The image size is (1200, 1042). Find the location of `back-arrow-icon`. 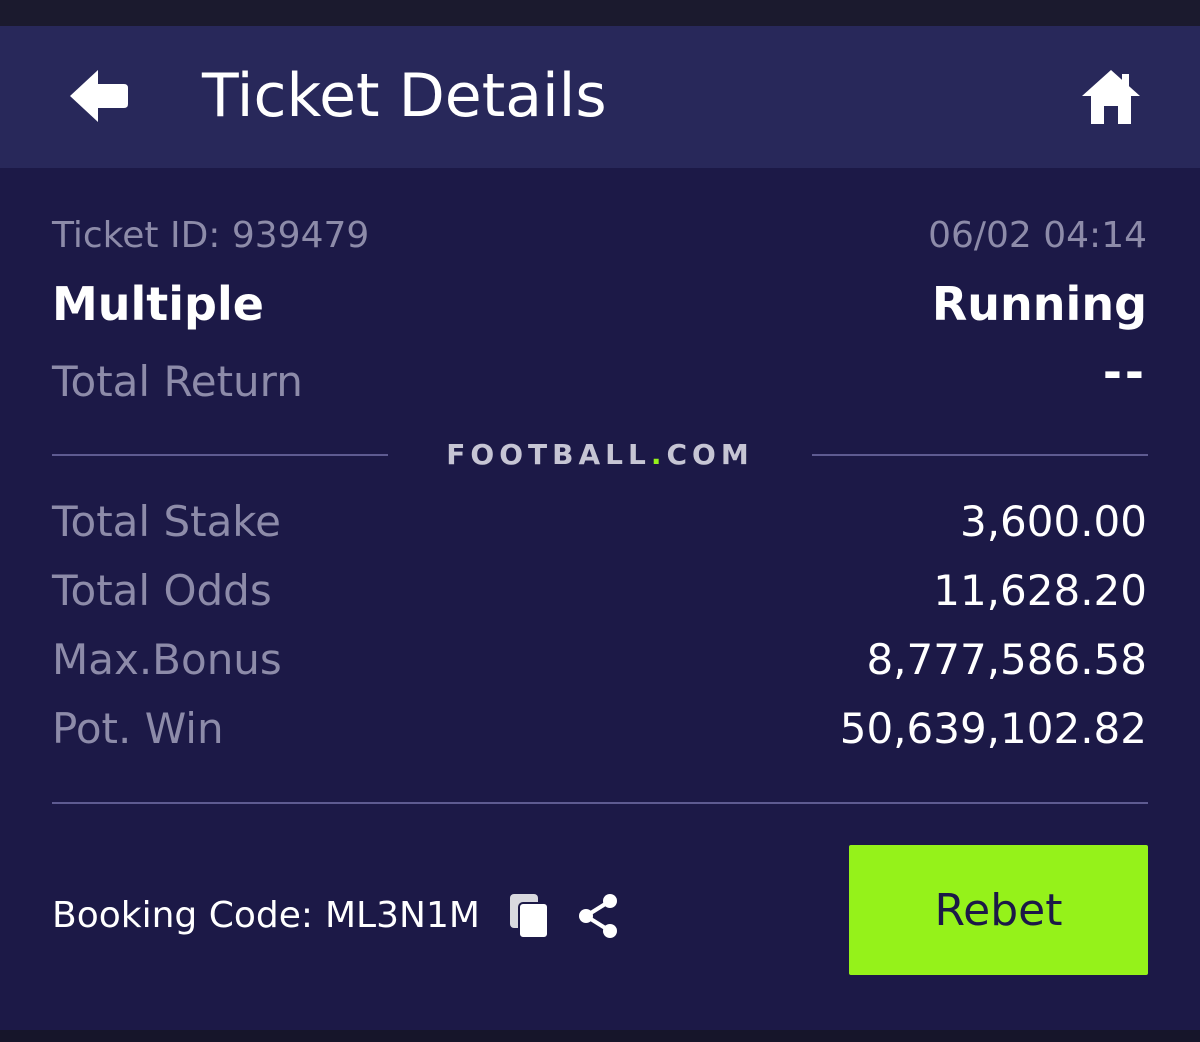

back-arrow-icon is located at coordinates (99, 96).